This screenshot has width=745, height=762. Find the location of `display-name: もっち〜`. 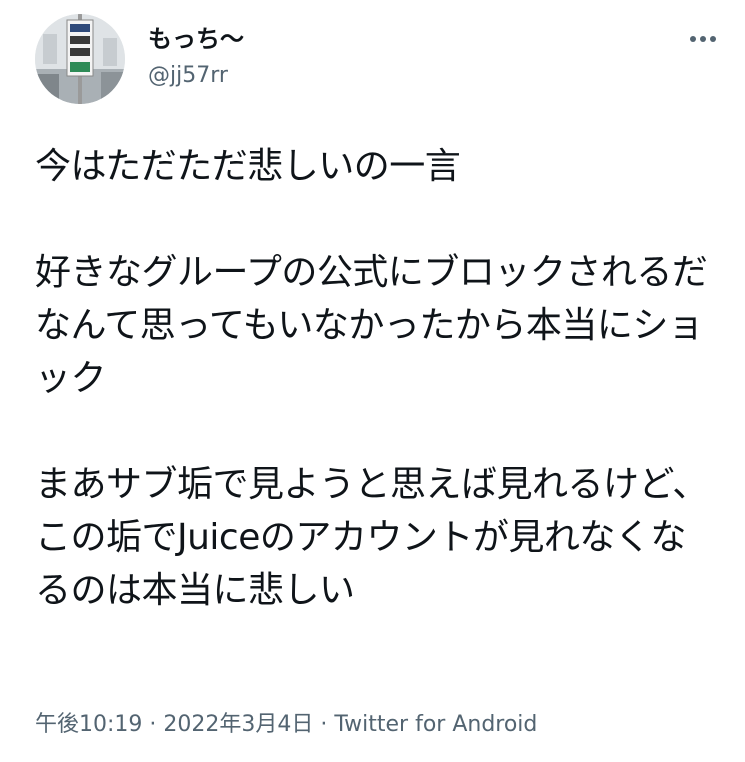

display-name: もっち〜 is located at coordinates (196, 39).